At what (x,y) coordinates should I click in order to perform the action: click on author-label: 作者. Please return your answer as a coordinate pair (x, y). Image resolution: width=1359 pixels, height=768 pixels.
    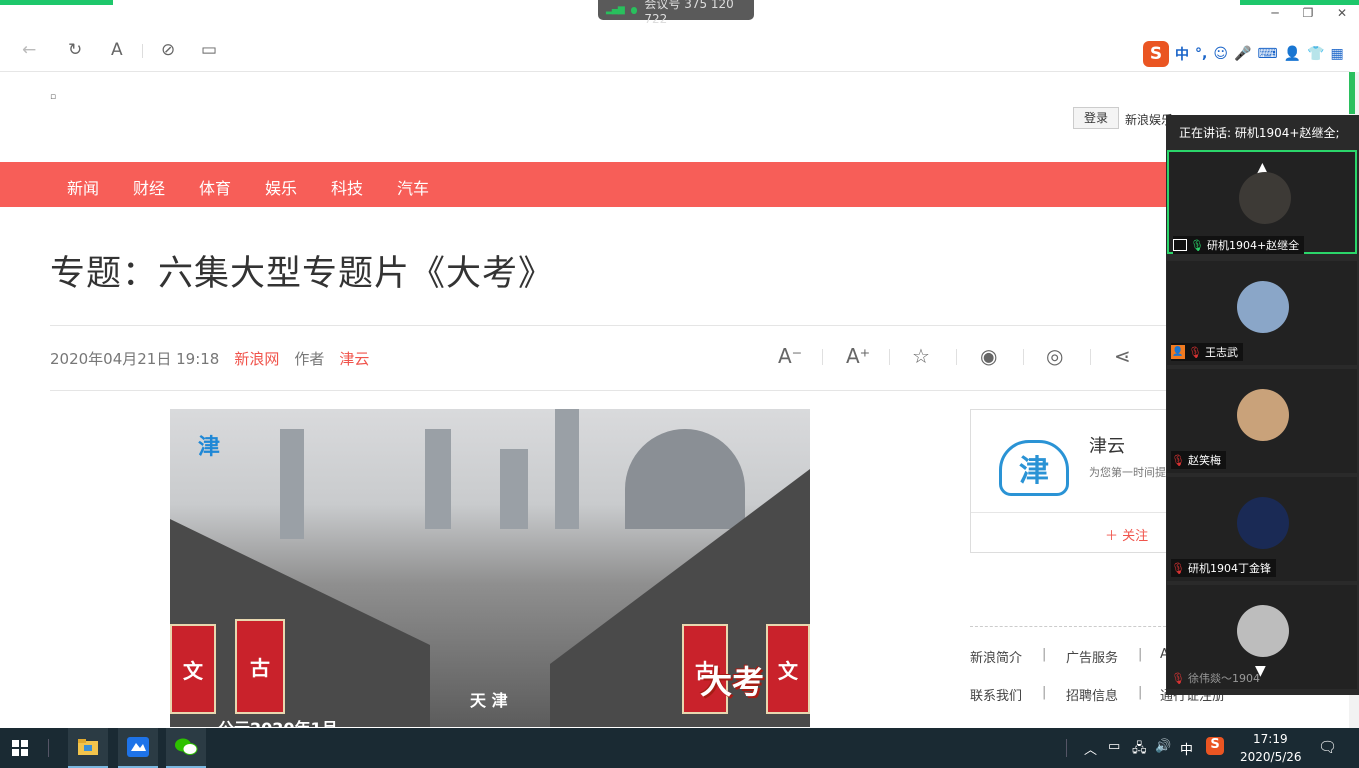
    Looking at the image, I should click on (309, 359).